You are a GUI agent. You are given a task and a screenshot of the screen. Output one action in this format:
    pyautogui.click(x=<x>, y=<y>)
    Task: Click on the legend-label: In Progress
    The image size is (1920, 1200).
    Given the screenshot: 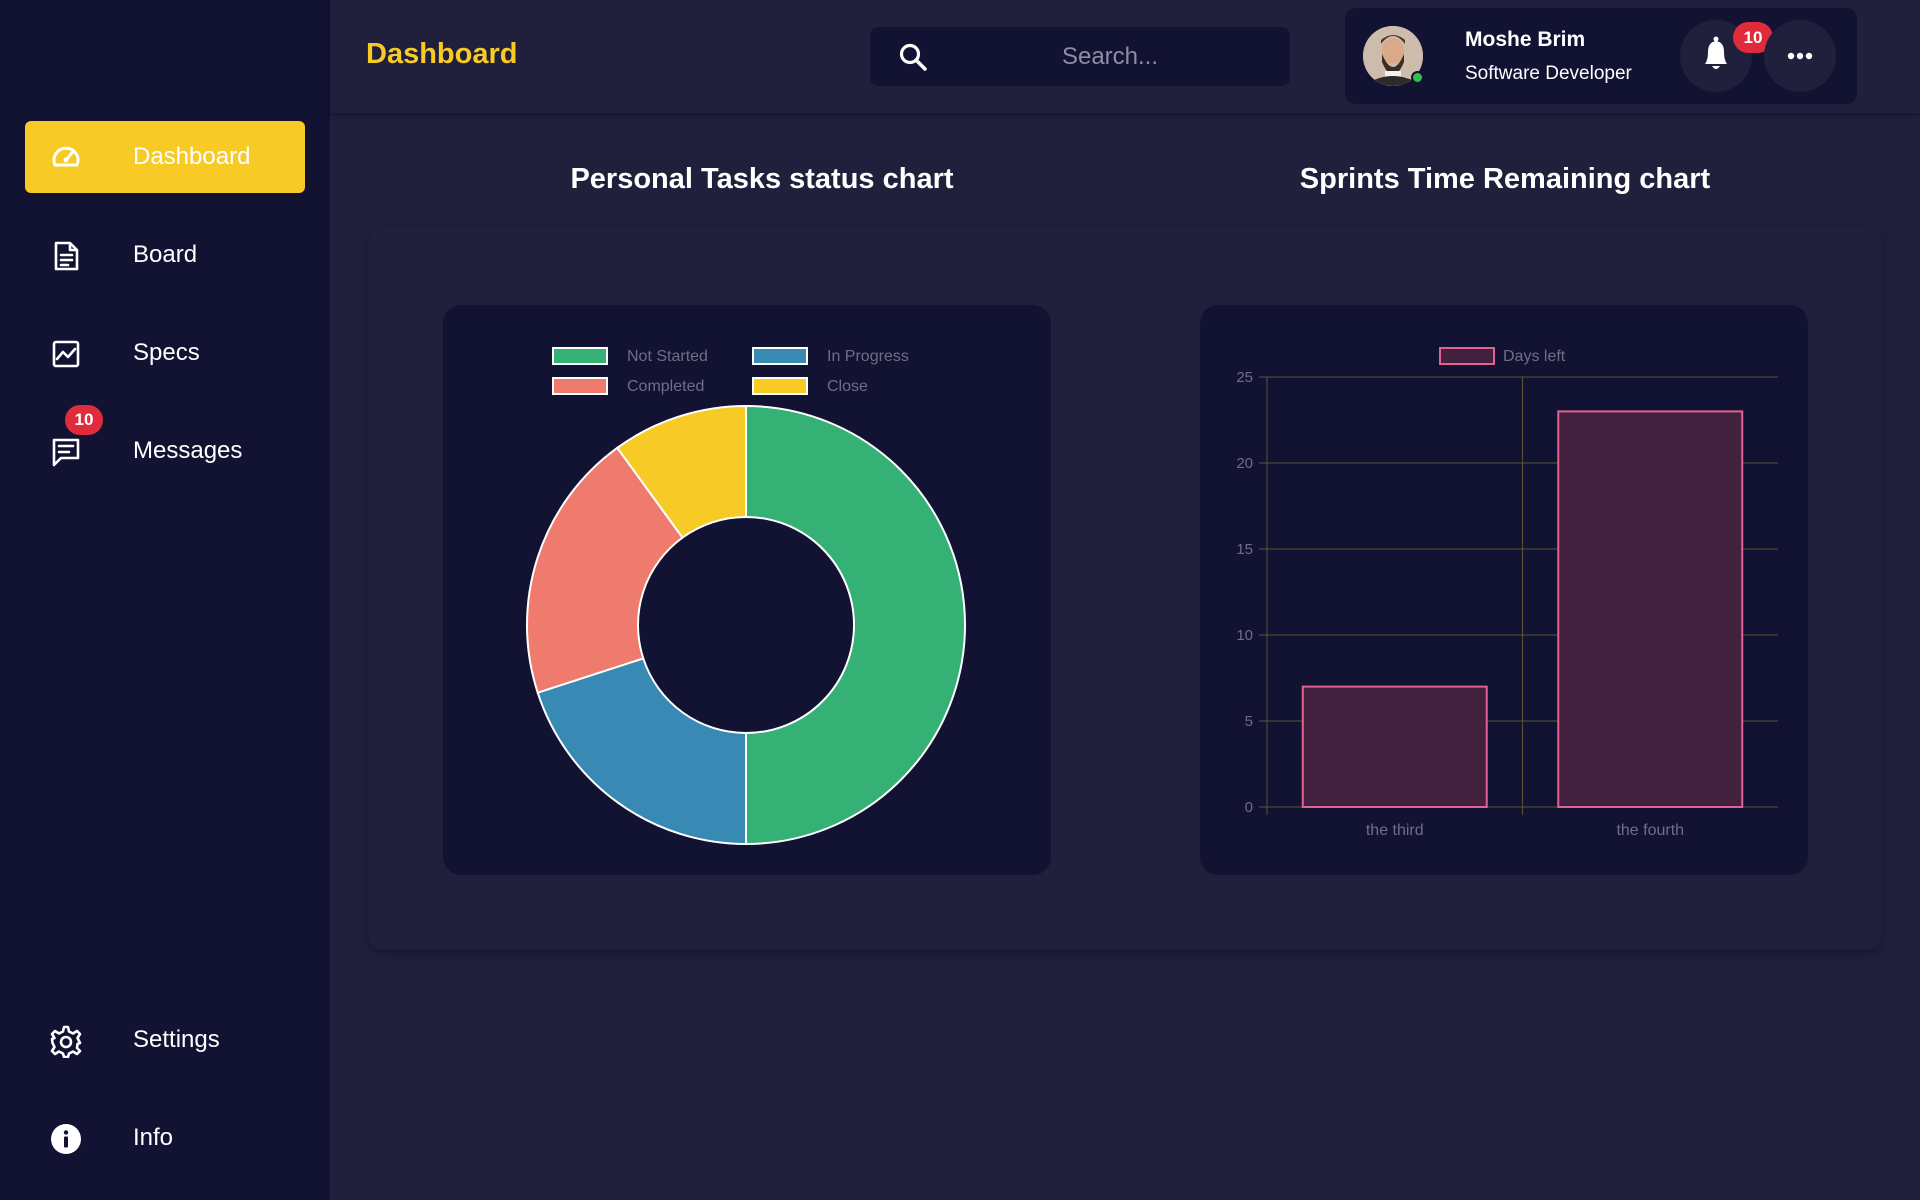 What is the action you would take?
    pyautogui.click(x=868, y=356)
    